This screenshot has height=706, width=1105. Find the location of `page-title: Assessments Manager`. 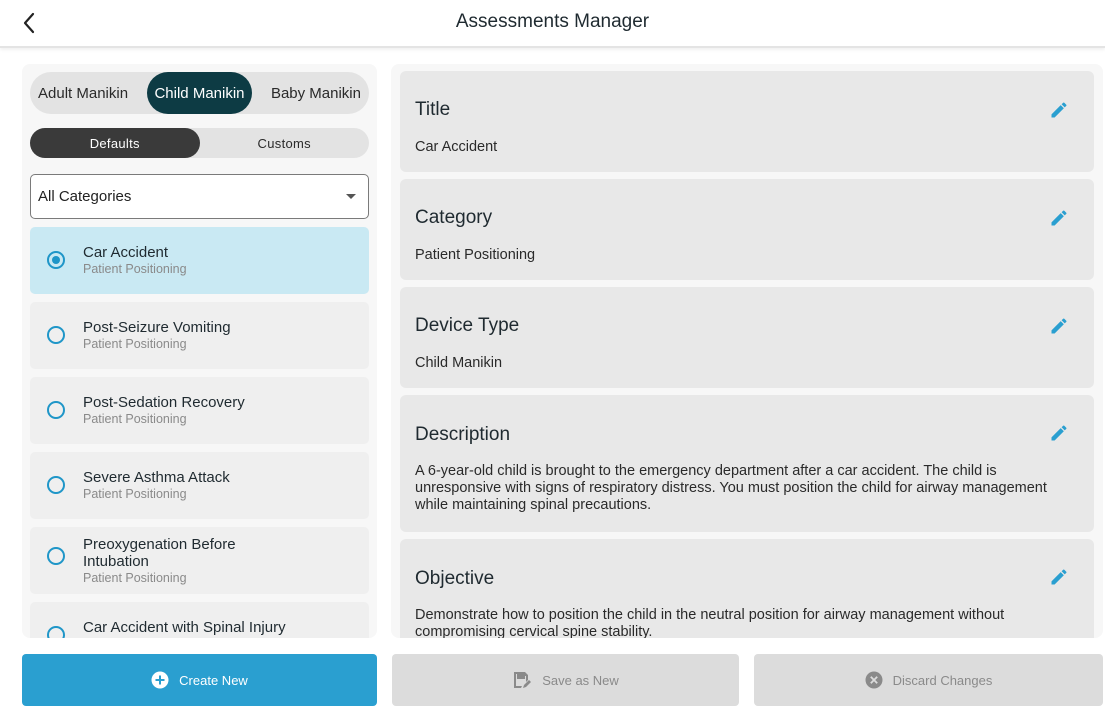

page-title: Assessments Manager is located at coordinates (552, 21).